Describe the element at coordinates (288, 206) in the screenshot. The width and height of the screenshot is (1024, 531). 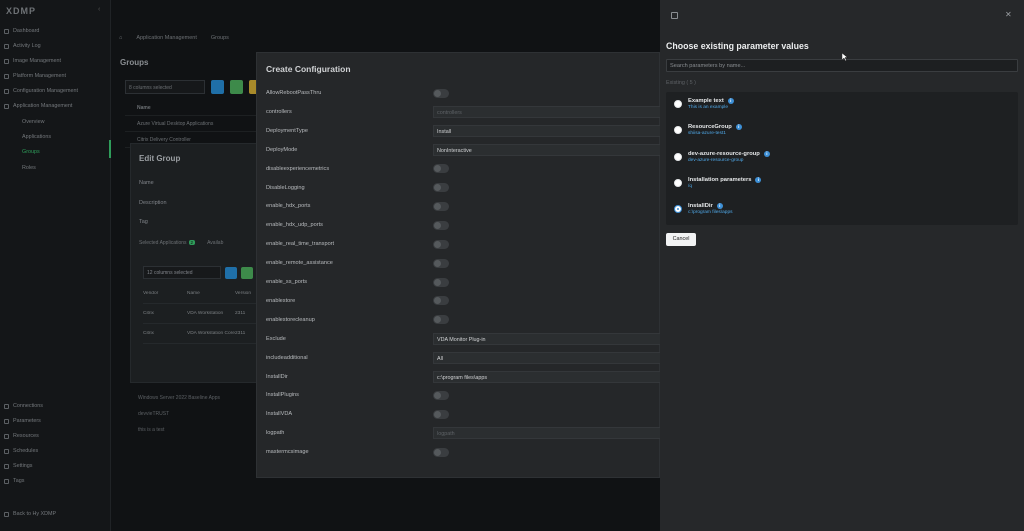
I see `config-field-label: enable_hdx_ports` at that location.